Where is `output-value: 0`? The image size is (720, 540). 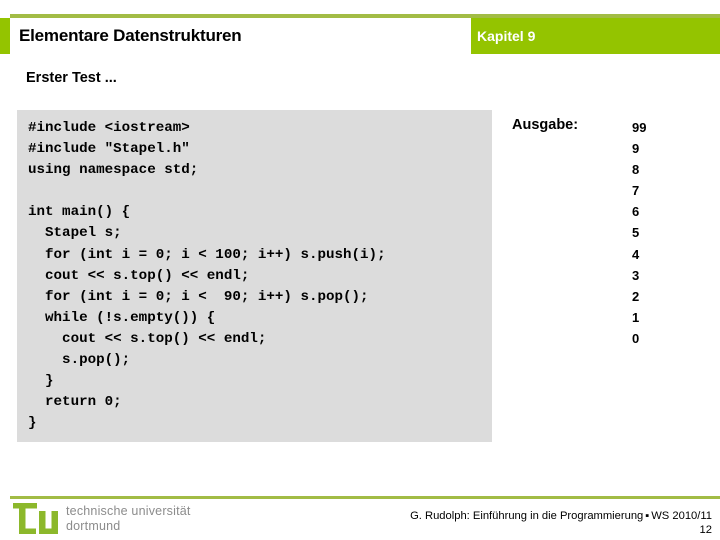 output-value: 0 is located at coordinates (636, 338).